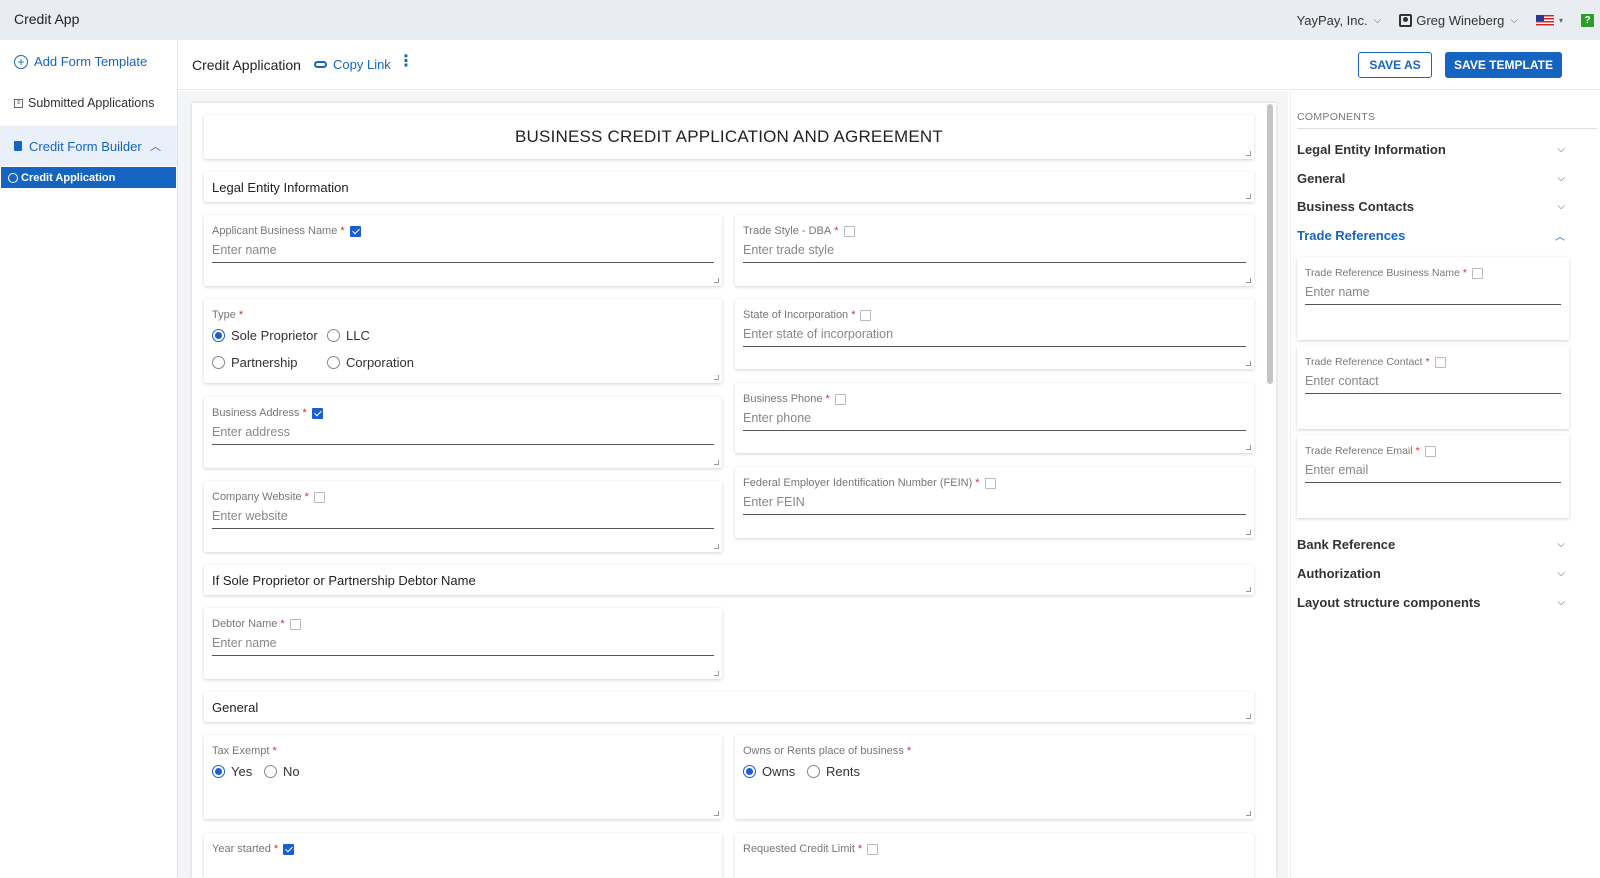  Describe the element at coordinates (463, 519) in the screenshot. I see `company-website-input: Enter website` at that location.